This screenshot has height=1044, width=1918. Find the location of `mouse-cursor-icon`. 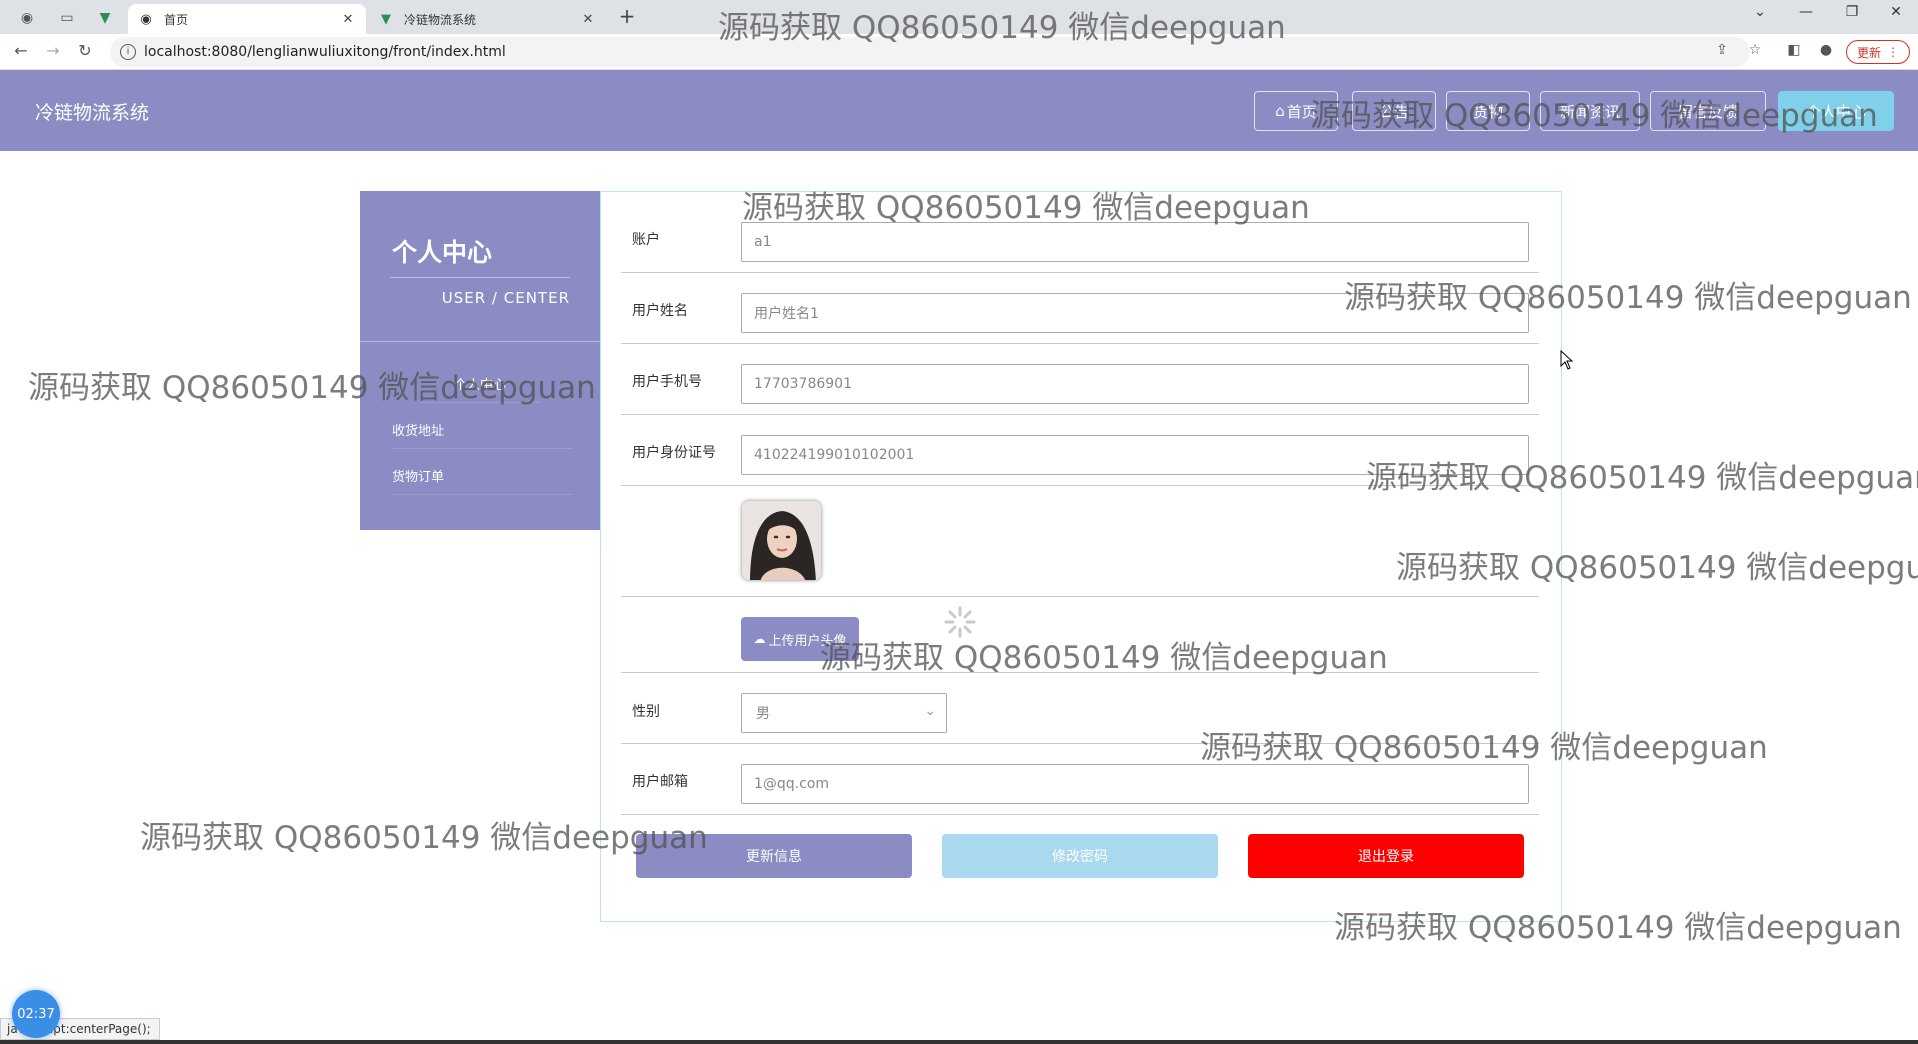

mouse-cursor-icon is located at coordinates (1567, 360).